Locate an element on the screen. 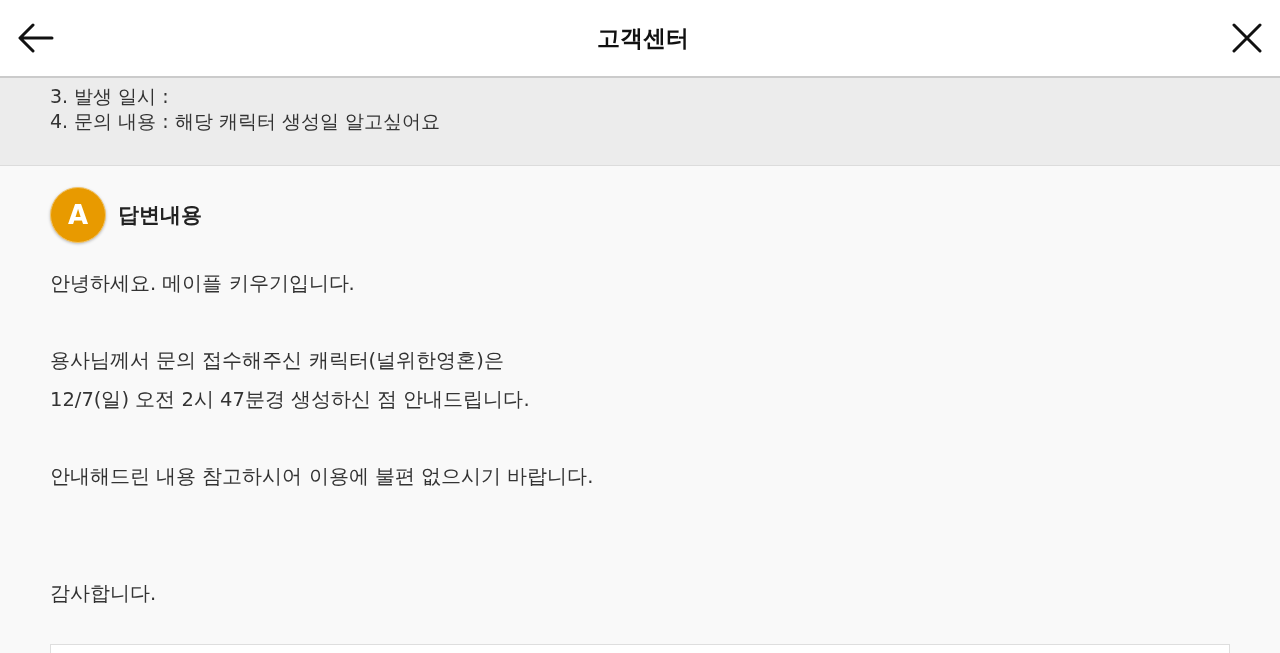 The width and height of the screenshot is (1280, 653). close-icon is located at coordinates (1247, 38).